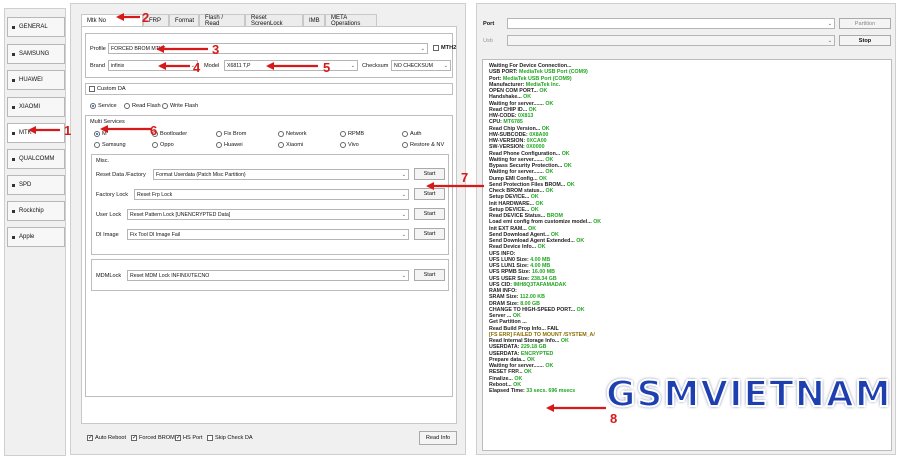 The width and height of the screenshot is (900, 459). I want to click on user-lock-select: Reset Pattern Lock [UNENCRYPTED Data] ⌄, so click(268, 214).